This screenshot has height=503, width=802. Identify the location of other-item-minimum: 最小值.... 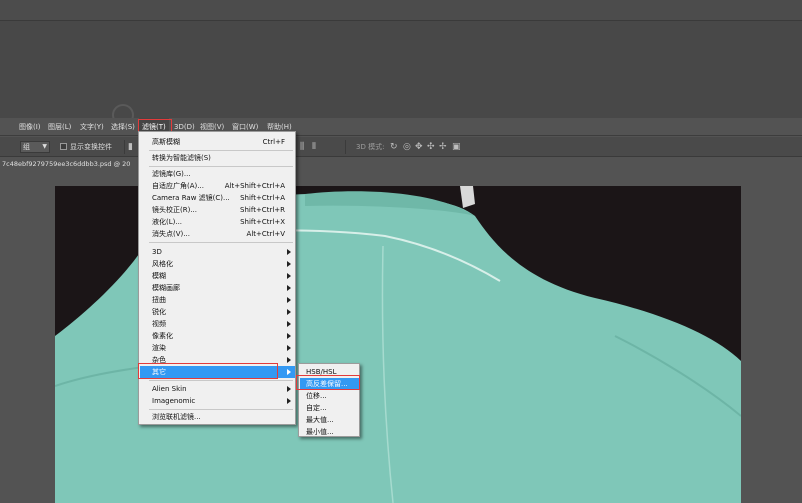
(329, 432).